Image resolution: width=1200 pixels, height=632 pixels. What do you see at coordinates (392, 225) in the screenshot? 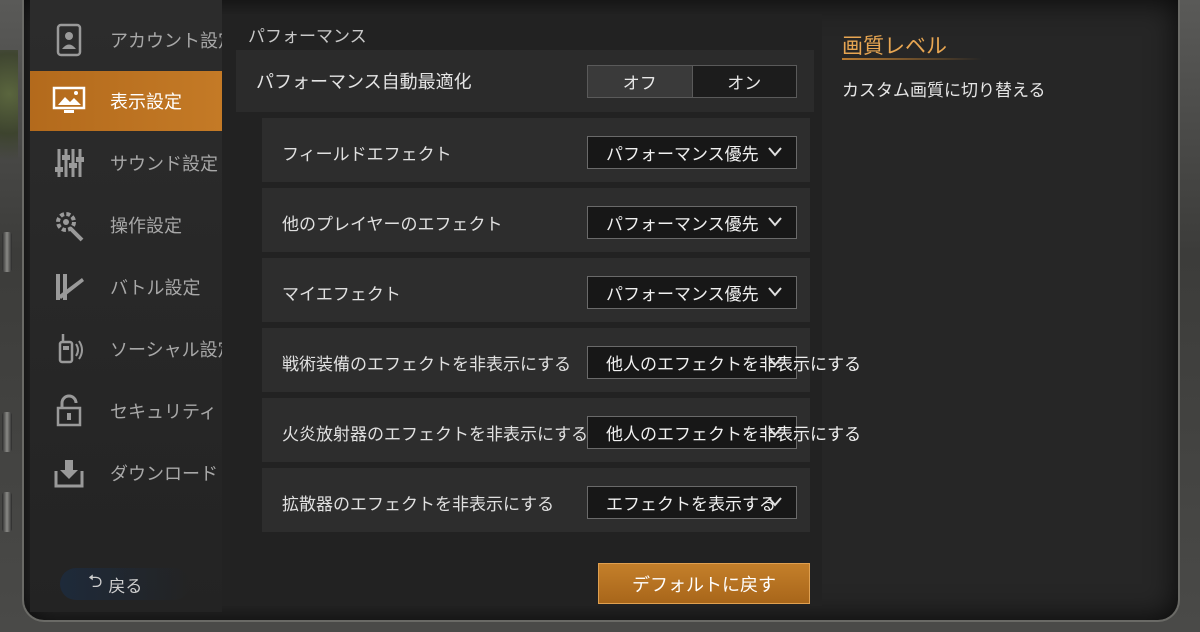
I see `setting-label: 他のプレイヤーのエフェクト` at bounding box center [392, 225].